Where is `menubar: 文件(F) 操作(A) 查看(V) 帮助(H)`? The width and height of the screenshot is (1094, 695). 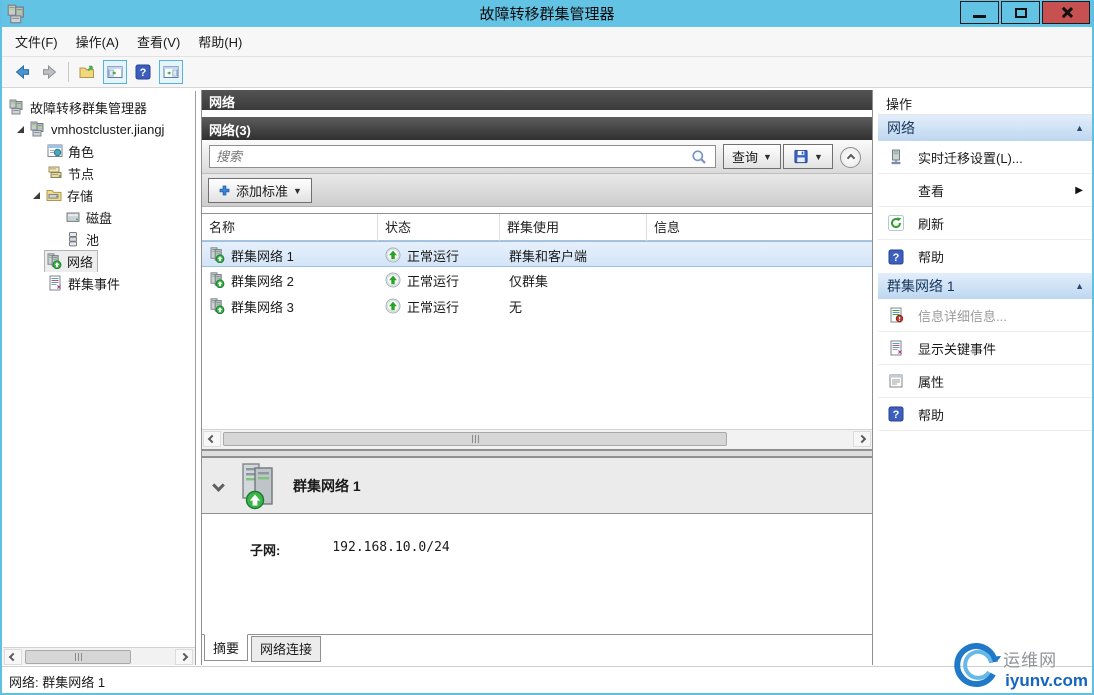 menubar: 文件(F) 操作(A) 查看(V) 帮助(H) is located at coordinates (547, 42).